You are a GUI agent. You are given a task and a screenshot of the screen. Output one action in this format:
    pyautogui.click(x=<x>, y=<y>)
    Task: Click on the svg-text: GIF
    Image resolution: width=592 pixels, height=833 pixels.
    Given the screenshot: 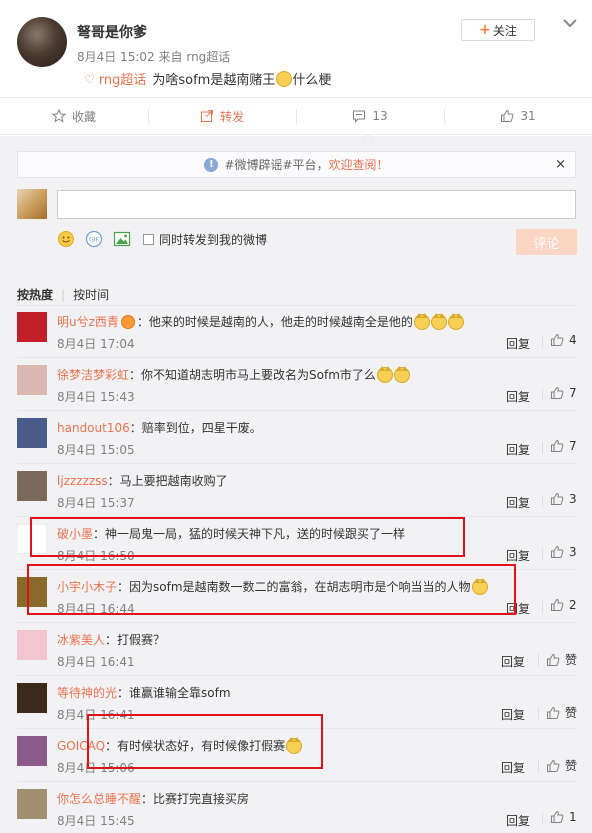 What is the action you would take?
    pyautogui.click(x=94, y=240)
    